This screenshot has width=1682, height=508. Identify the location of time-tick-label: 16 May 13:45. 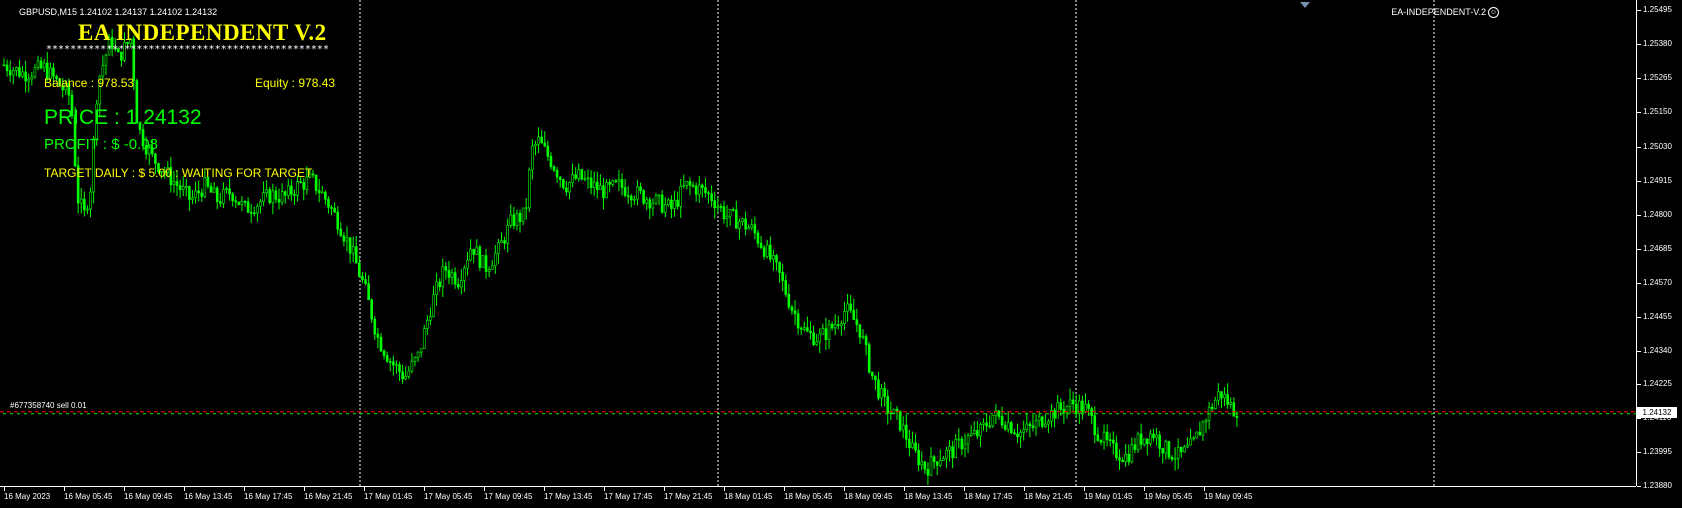
(208, 496).